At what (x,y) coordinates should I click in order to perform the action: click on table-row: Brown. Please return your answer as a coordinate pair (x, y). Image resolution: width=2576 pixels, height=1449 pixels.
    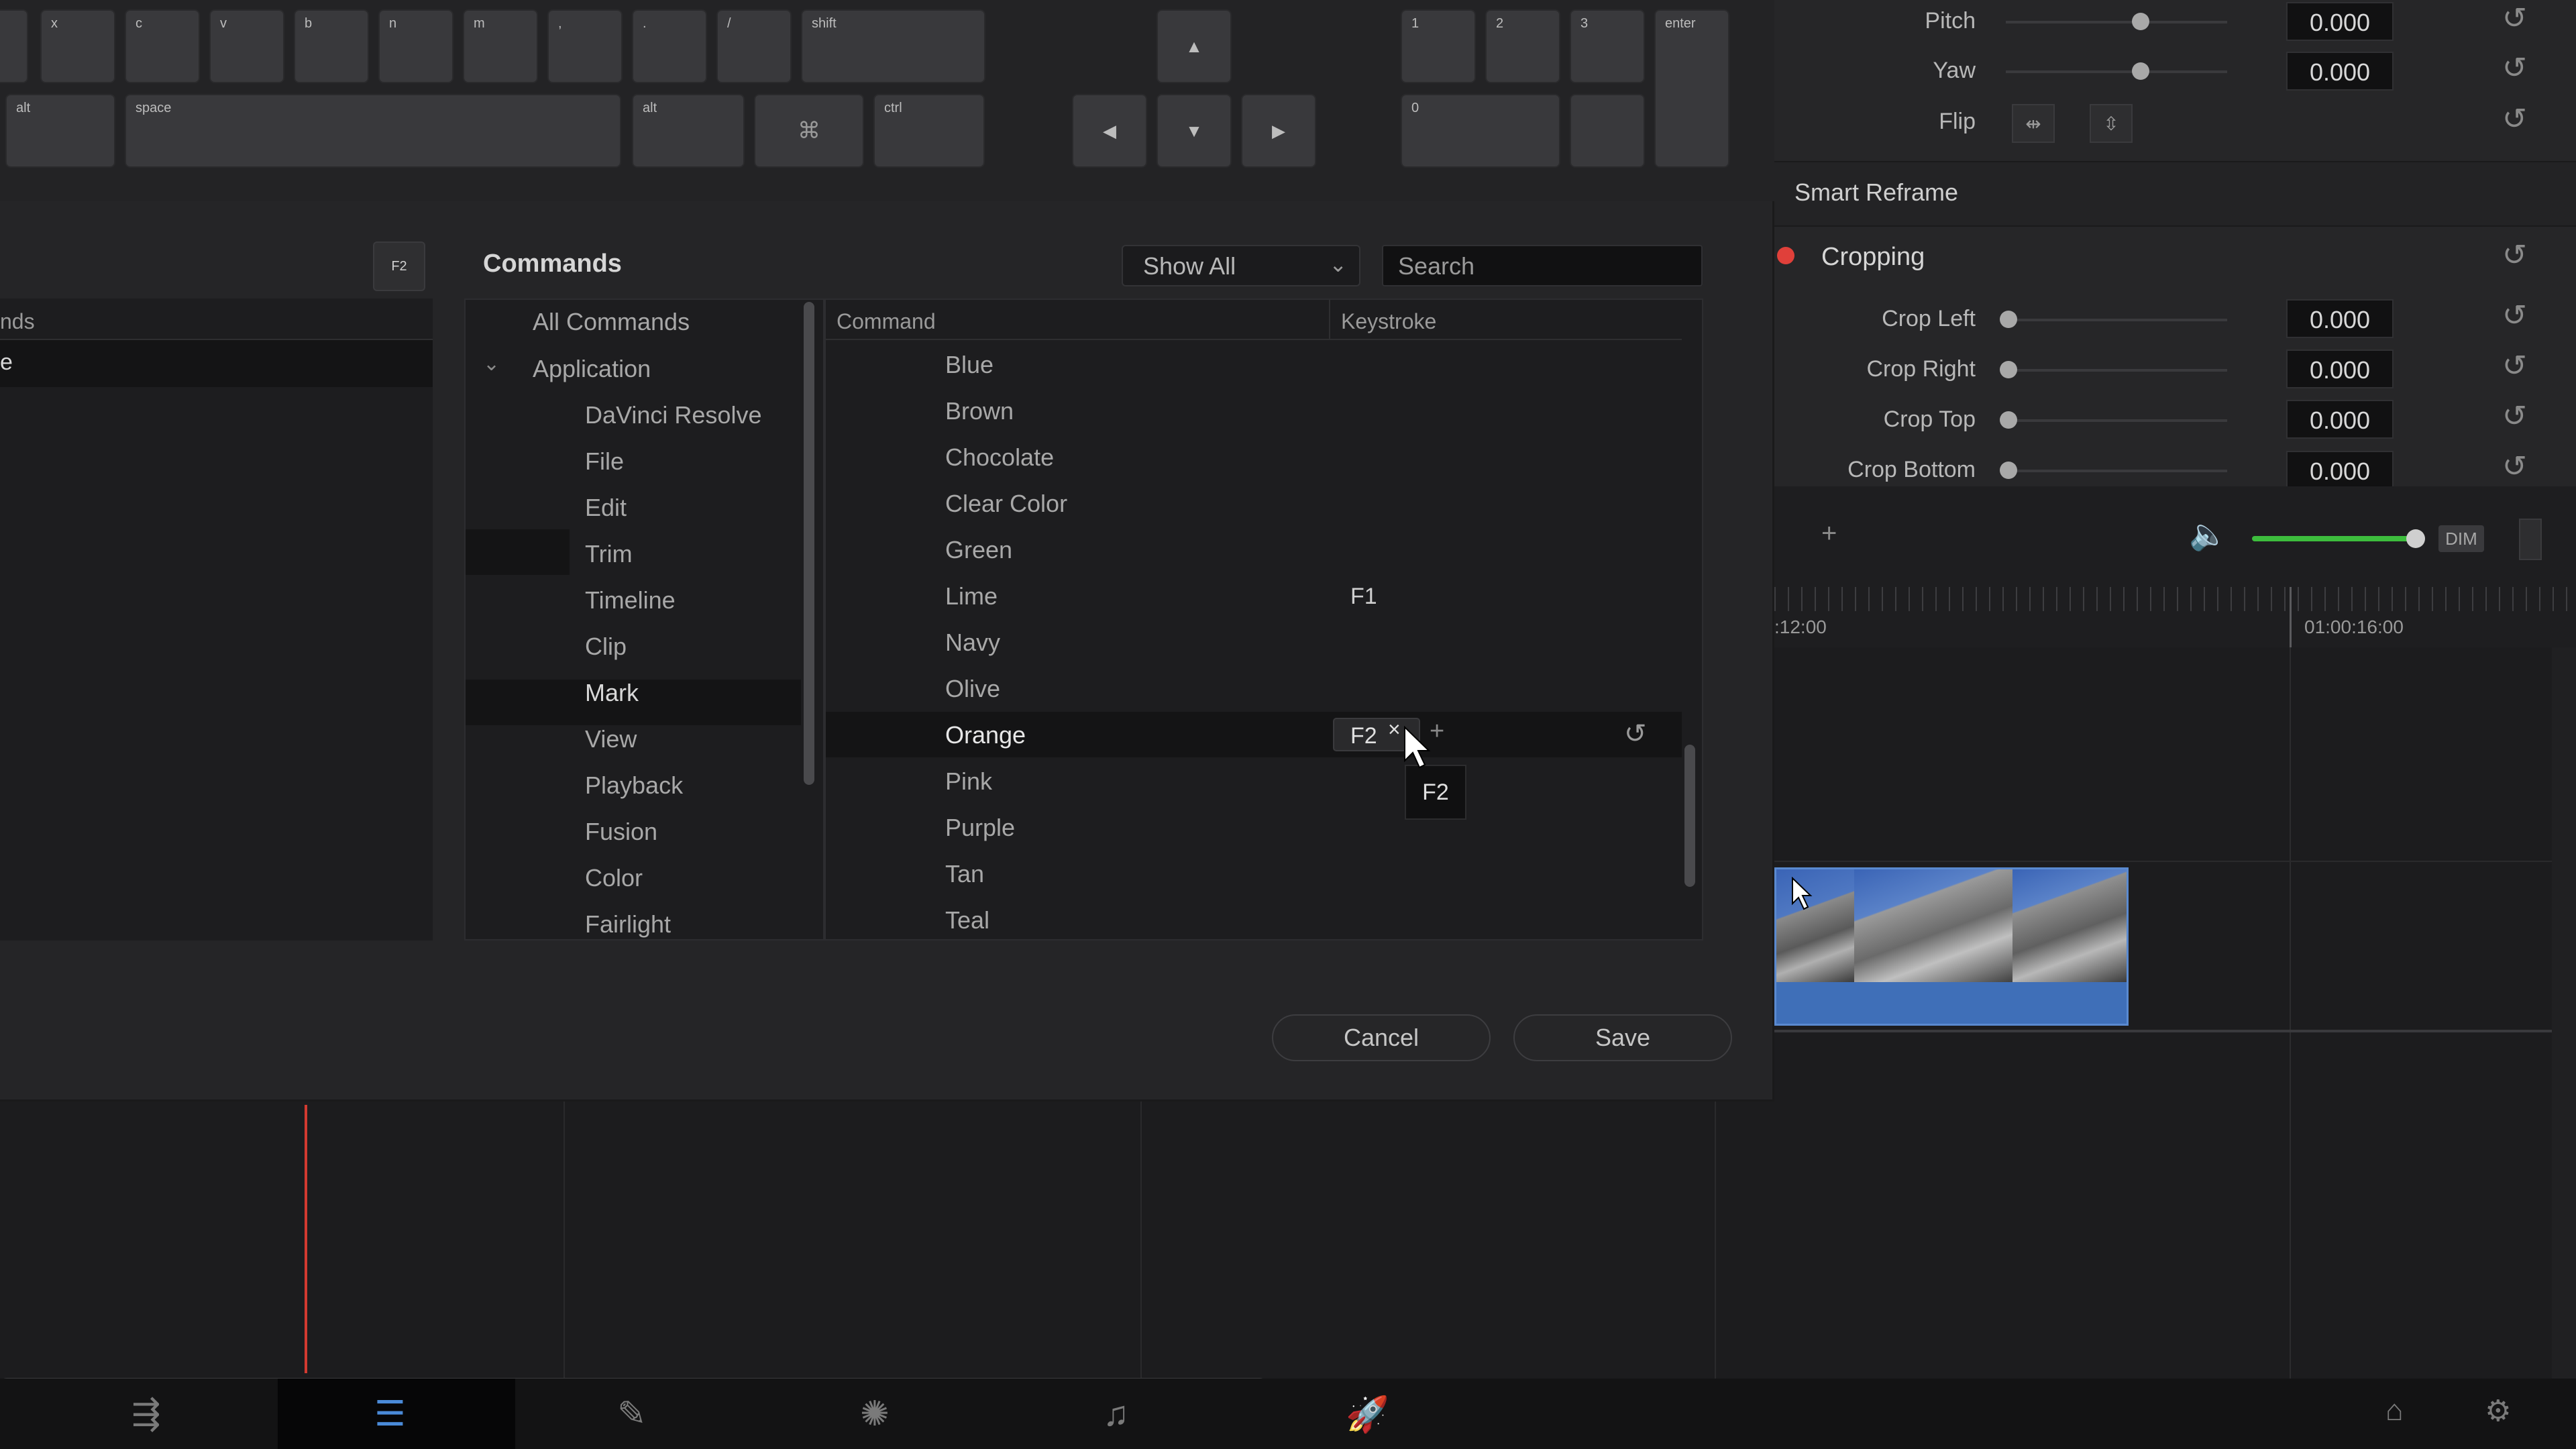
    Looking at the image, I should click on (1254, 410).